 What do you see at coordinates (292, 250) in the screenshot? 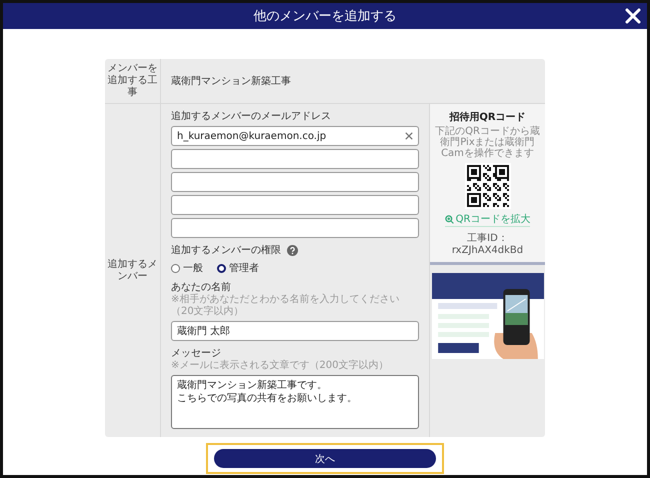
I see `help-icon` at bounding box center [292, 250].